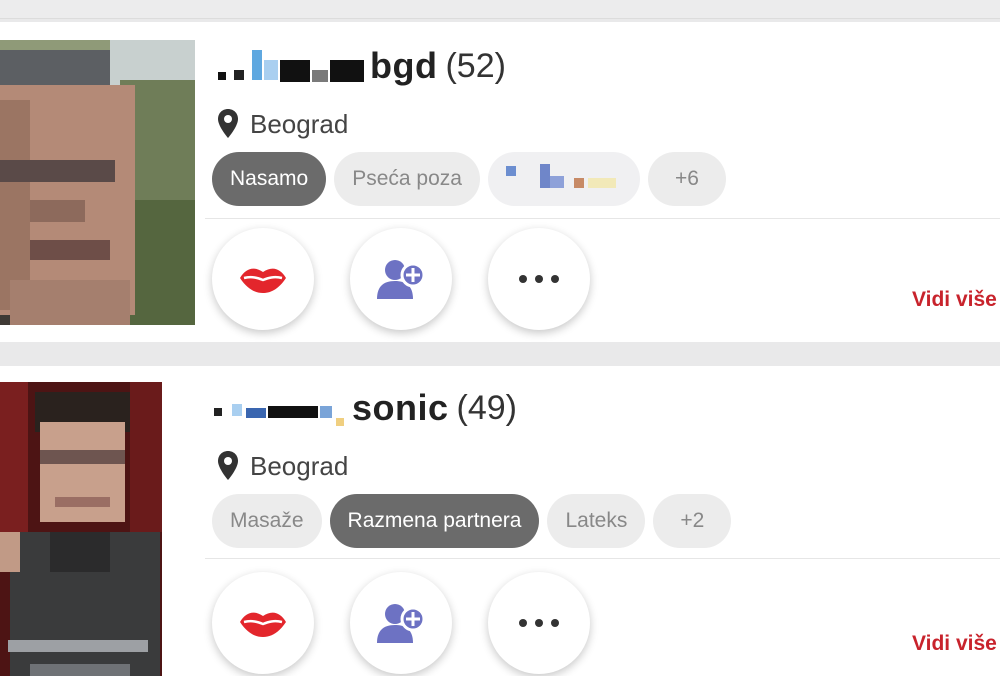 Image resolution: width=1000 pixels, height=676 pixels. What do you see at coordinates (400, 408) in the screenshot?
I see `username: sonic` at bounding box center [400, 408].